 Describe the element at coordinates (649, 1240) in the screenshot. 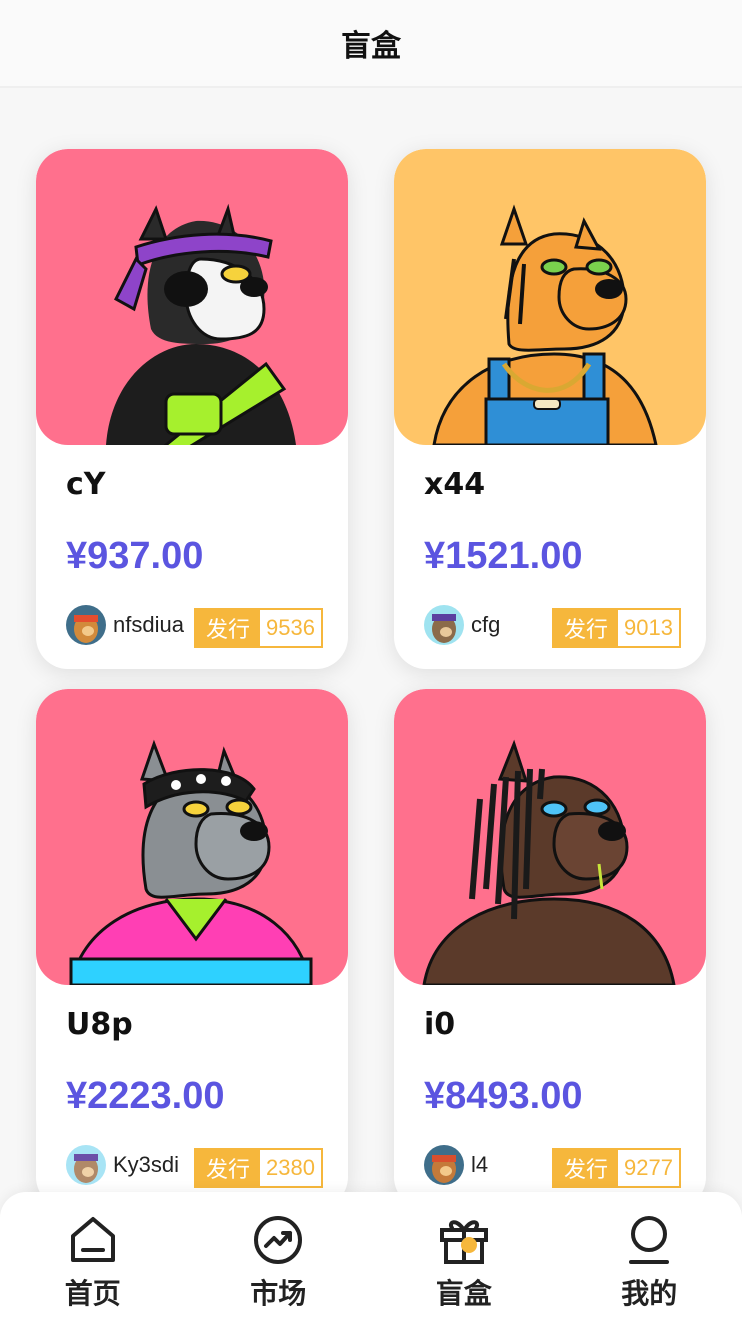

I see `user-icon` at that location.